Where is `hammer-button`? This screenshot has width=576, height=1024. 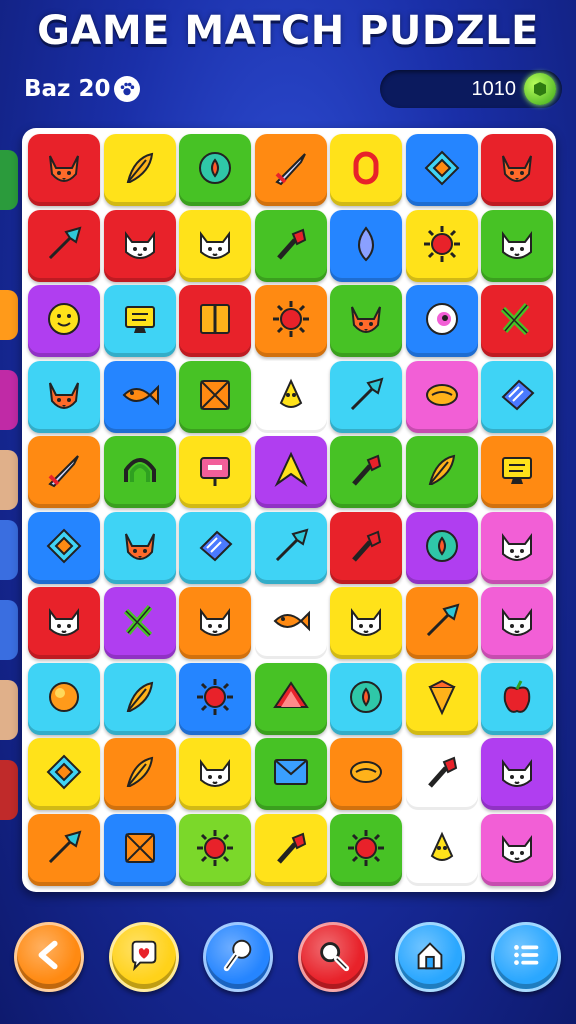
hammer-button is located at coordinates (238, 957).